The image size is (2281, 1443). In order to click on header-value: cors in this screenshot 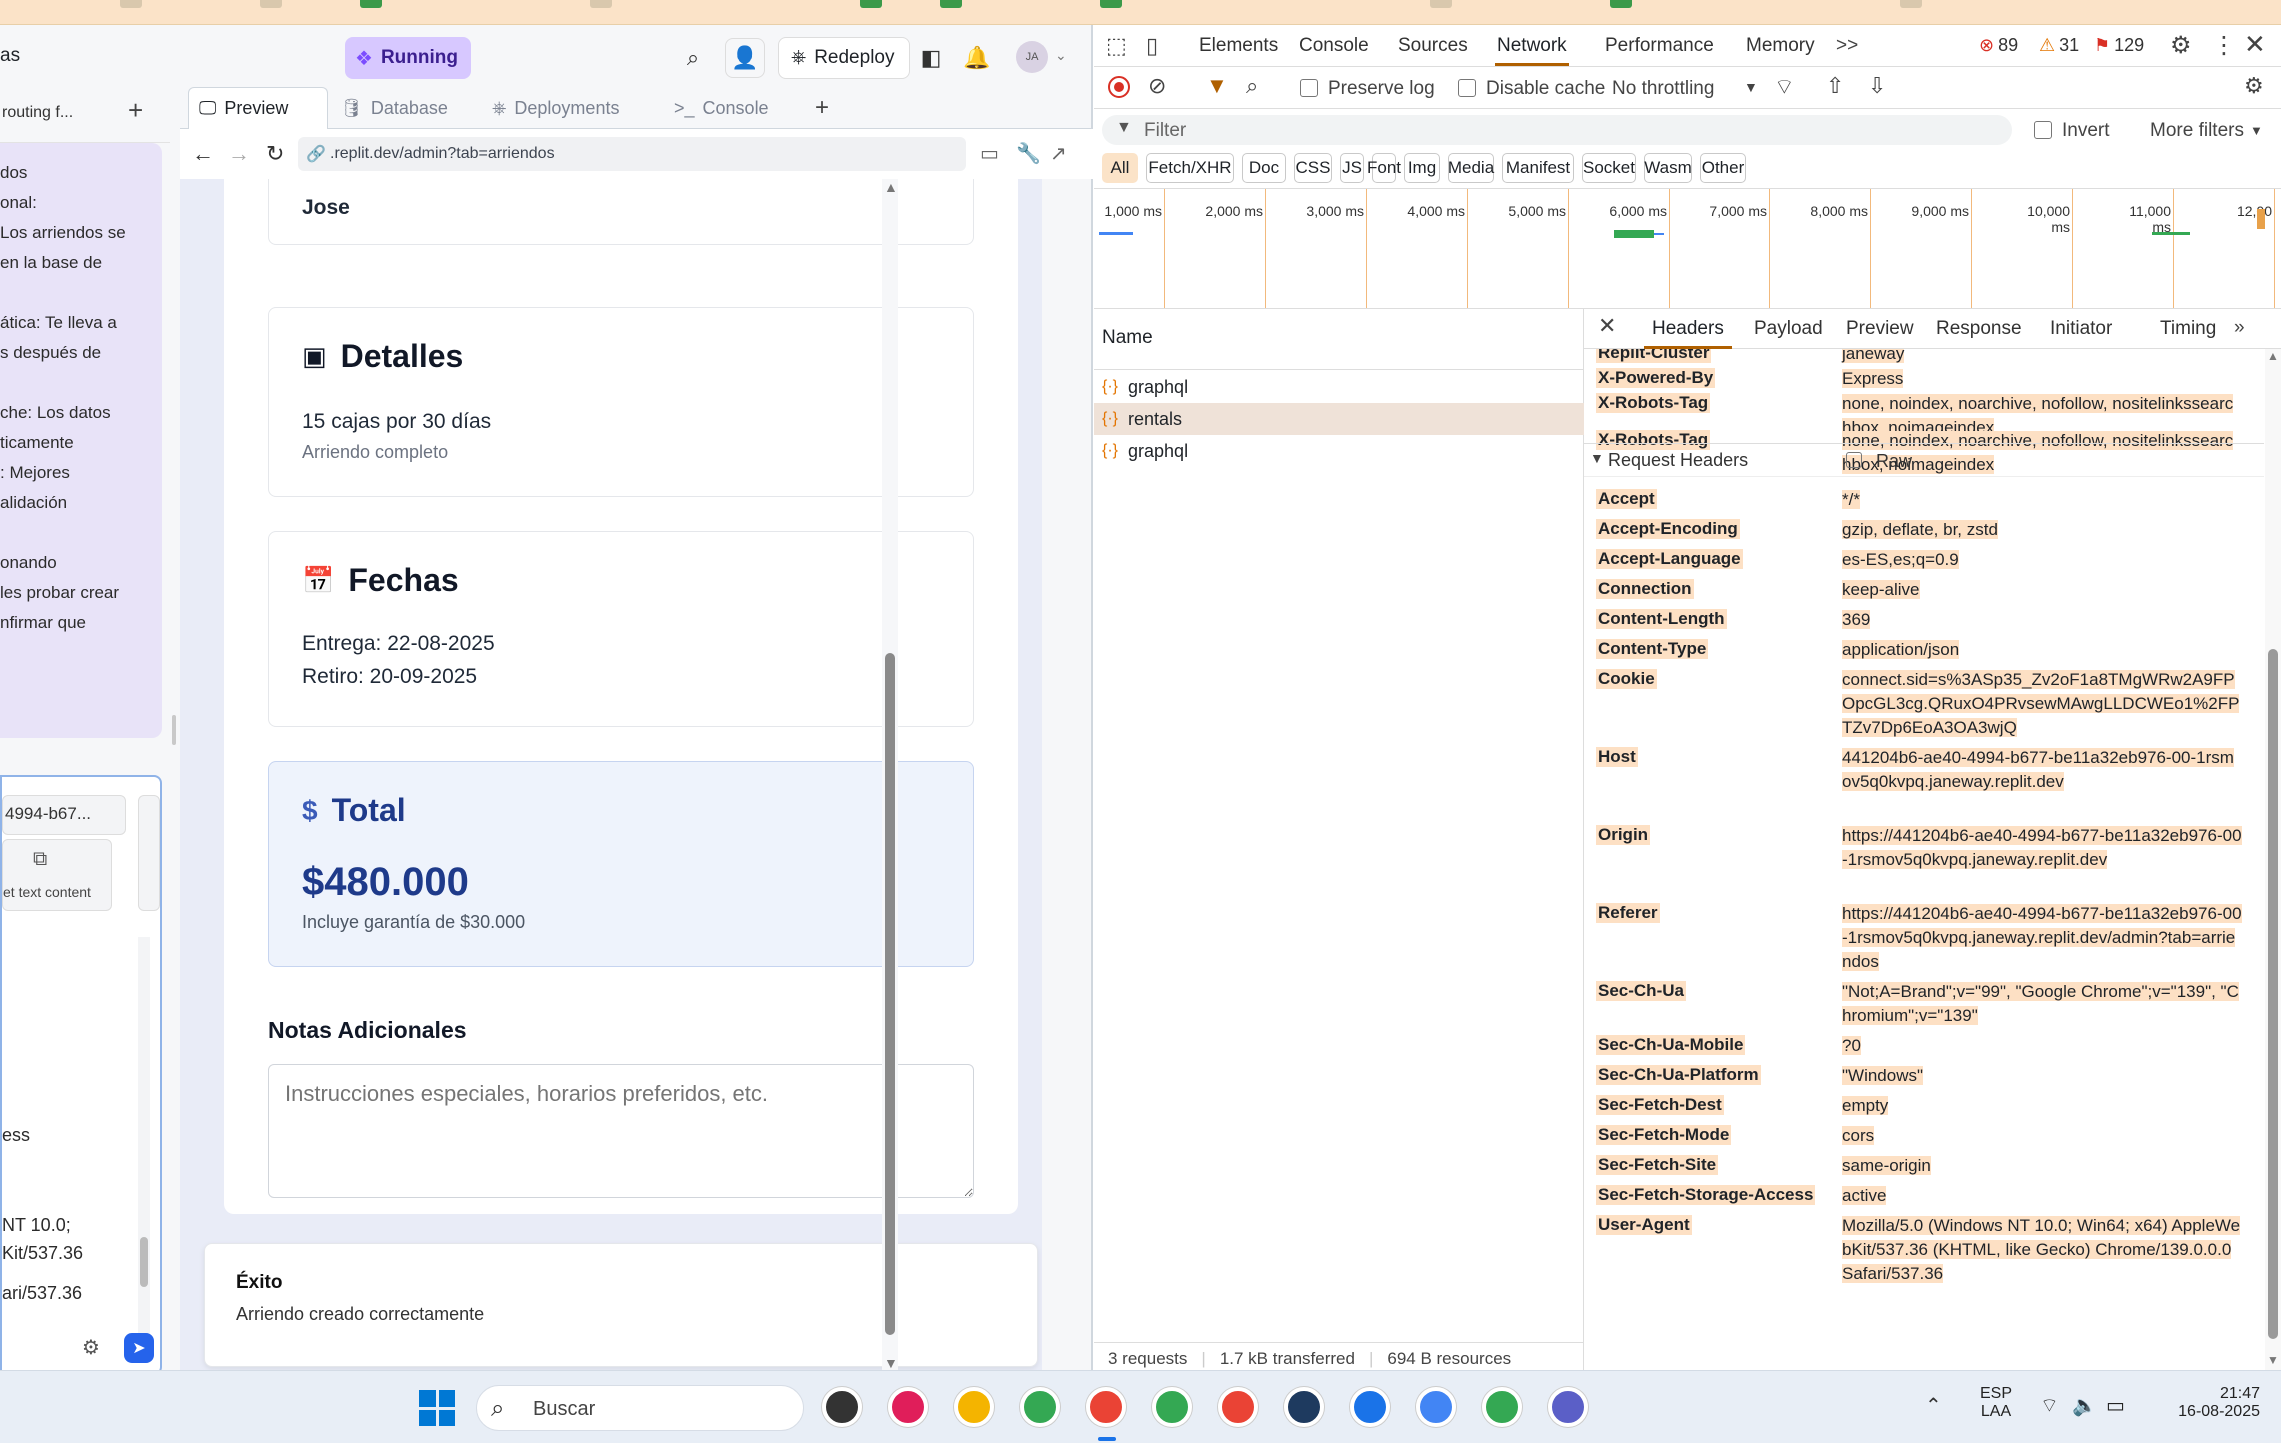, I will do `click(2042, 1136)`.